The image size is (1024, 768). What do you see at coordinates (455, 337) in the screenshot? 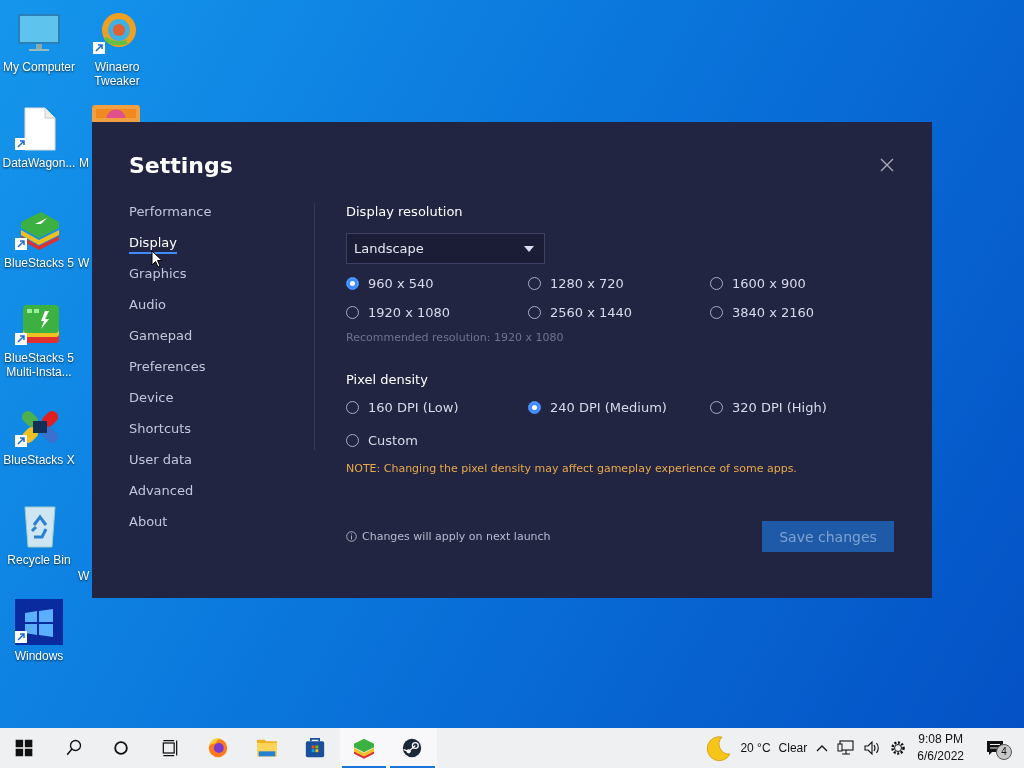
I see `hint-text: Recommended resolution: 1920 x 1080` at bounding box center [455, 337].